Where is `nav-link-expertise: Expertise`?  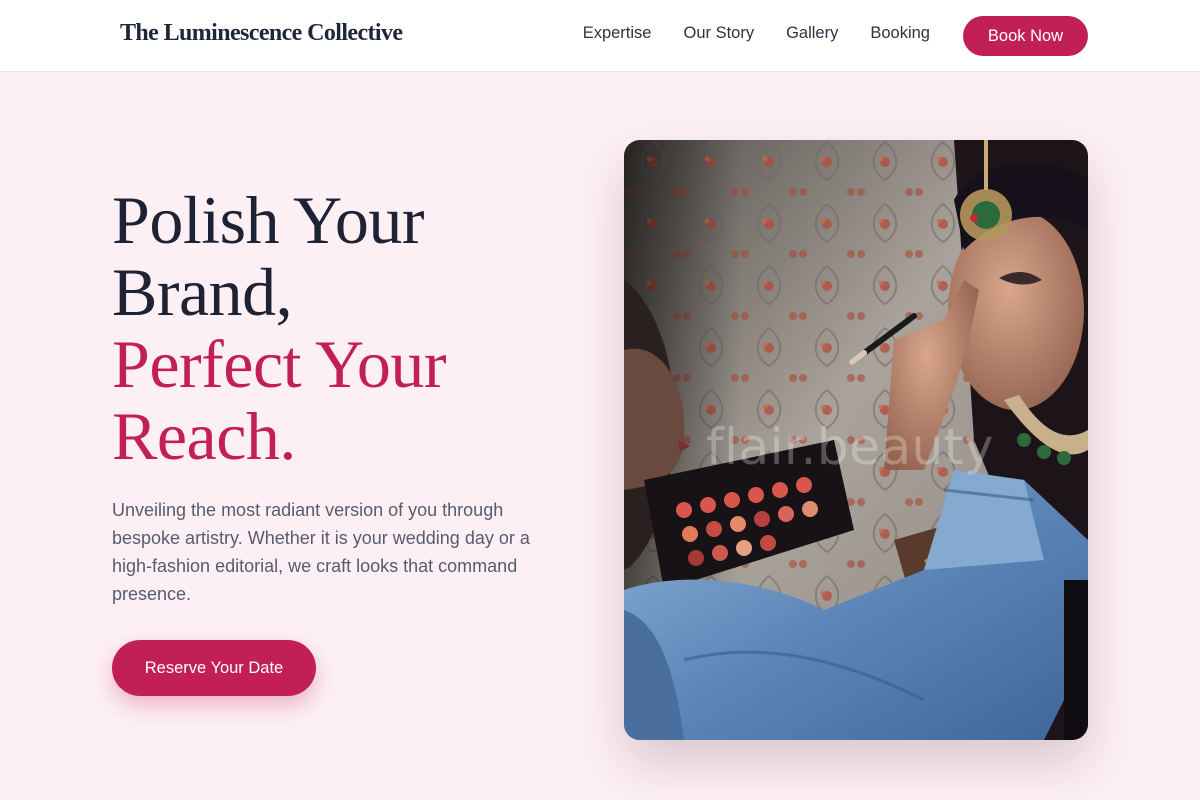
nav-link-expertise: Expertise is located at coordinates (617, 33).